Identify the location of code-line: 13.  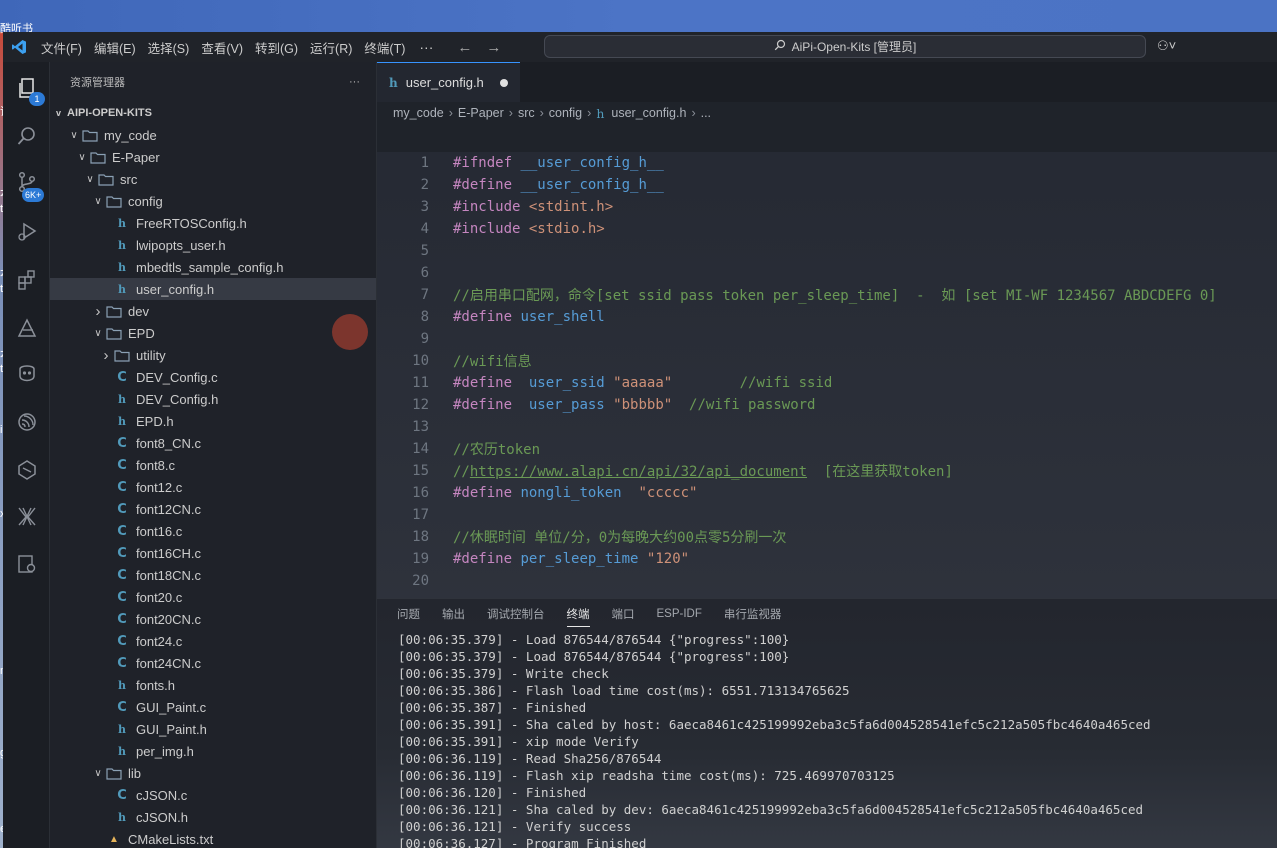
(827, 427).